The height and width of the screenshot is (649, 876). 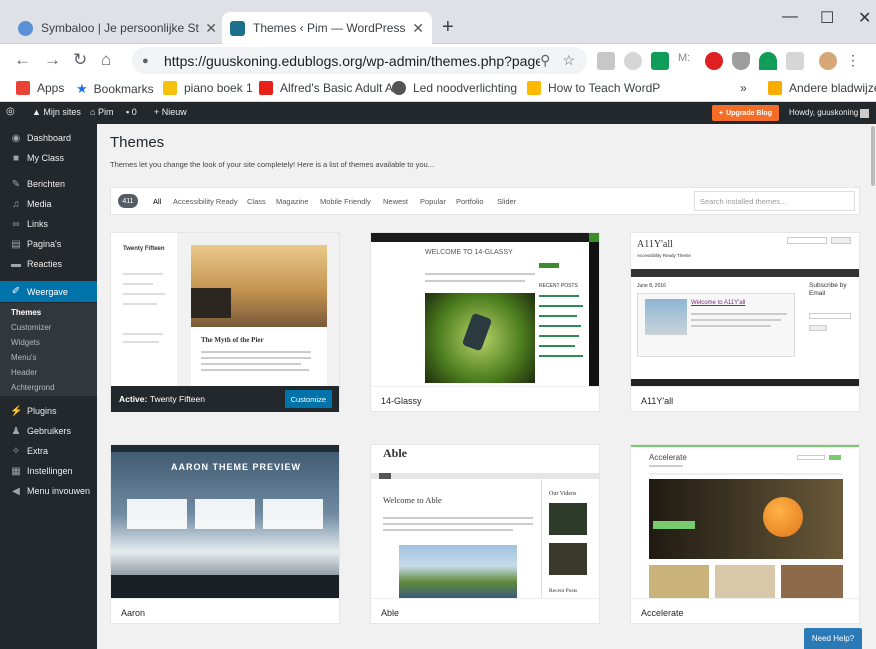 I want to click on submenu-customizer: Customizer, so click(x=31, y=327).